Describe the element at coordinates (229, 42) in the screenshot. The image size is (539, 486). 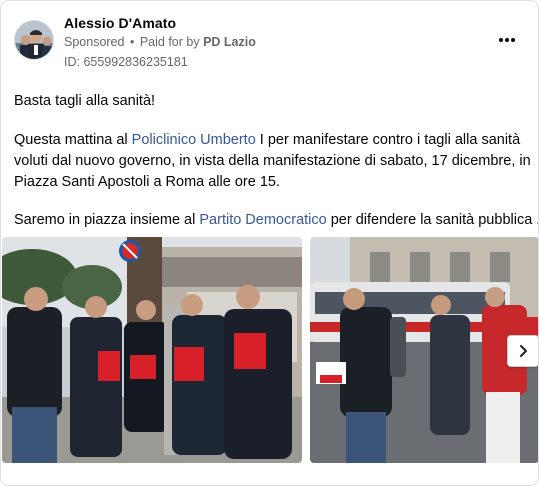
I see `paid-by-link: PD Lazio` at that location.